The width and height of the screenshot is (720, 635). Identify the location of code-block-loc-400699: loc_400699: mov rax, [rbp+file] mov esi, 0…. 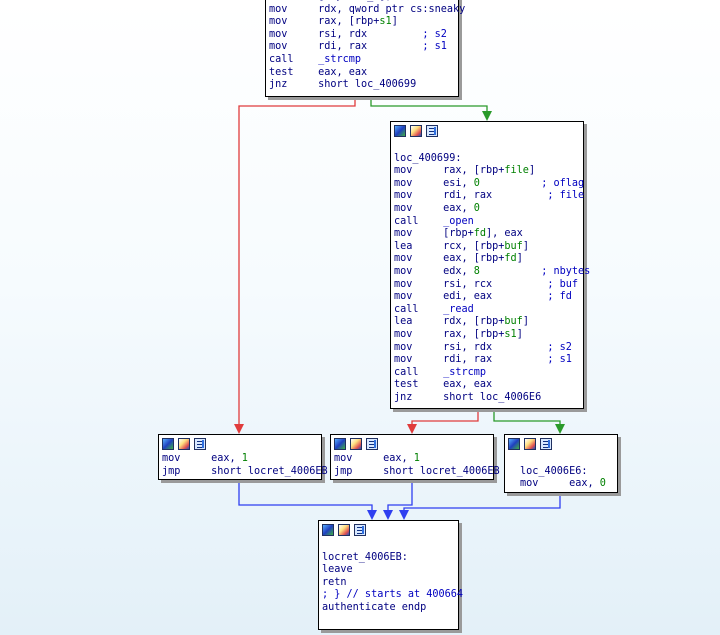
(490, 265).